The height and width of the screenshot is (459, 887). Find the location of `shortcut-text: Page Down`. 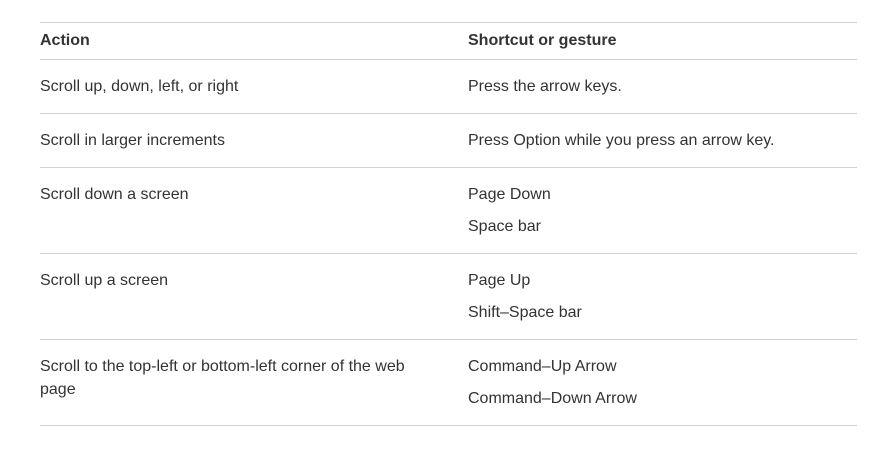

shortcut-text: Page Down is located at coordinates (509, 194).